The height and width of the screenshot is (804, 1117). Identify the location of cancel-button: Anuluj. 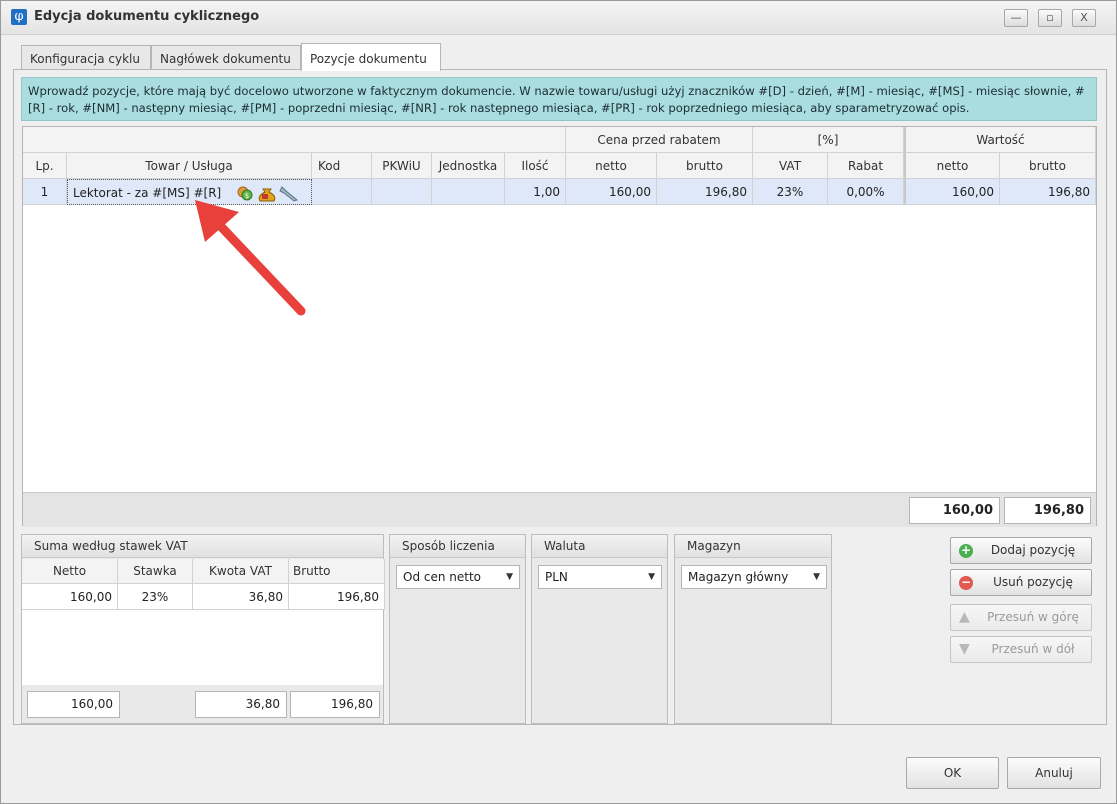
(1054, 773).